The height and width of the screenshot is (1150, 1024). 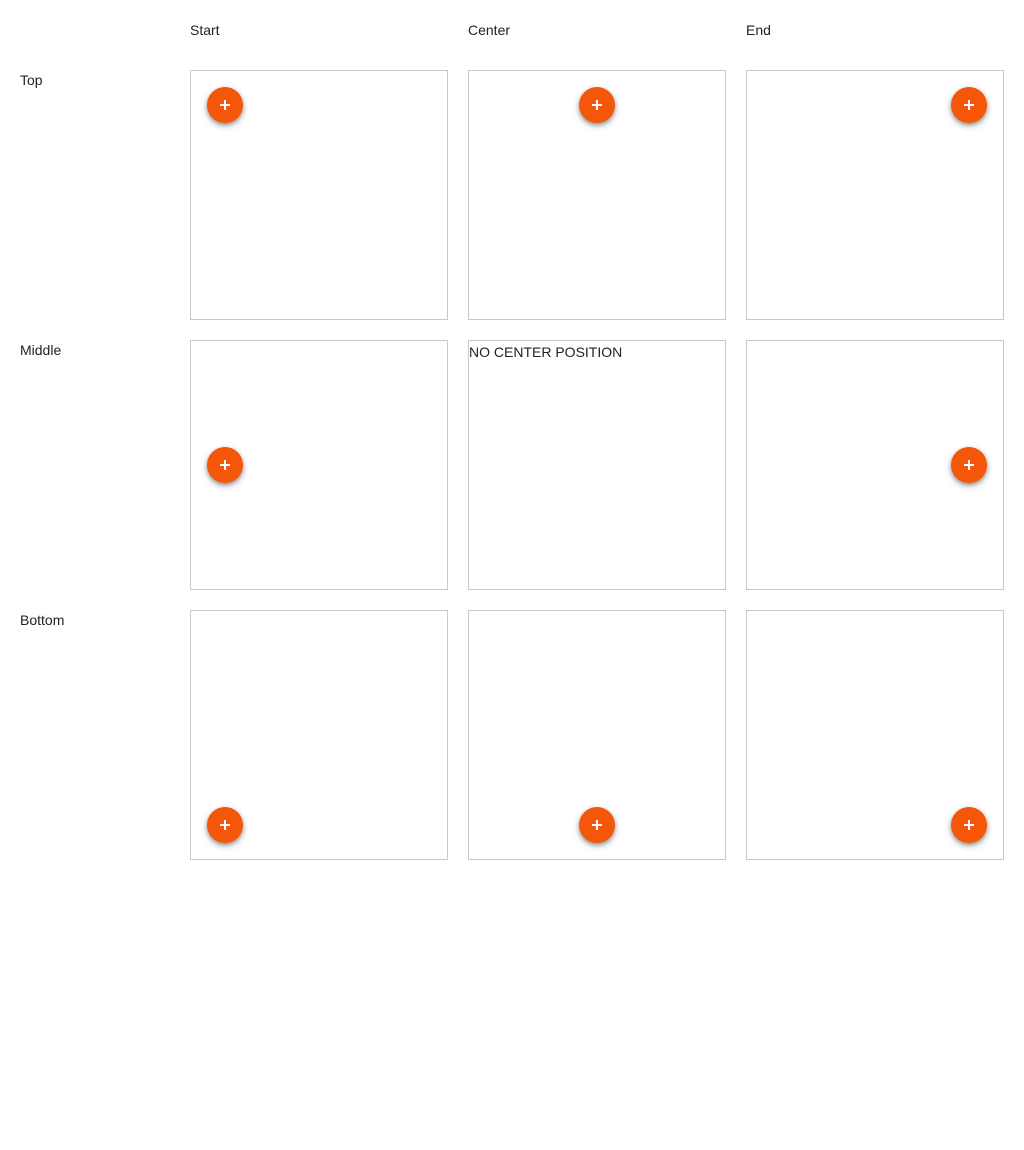 What do you see at coordinates (42, 620) in the screenshot?
I see `row-header-bottom: Bottom` at bounding box center [42, 620].